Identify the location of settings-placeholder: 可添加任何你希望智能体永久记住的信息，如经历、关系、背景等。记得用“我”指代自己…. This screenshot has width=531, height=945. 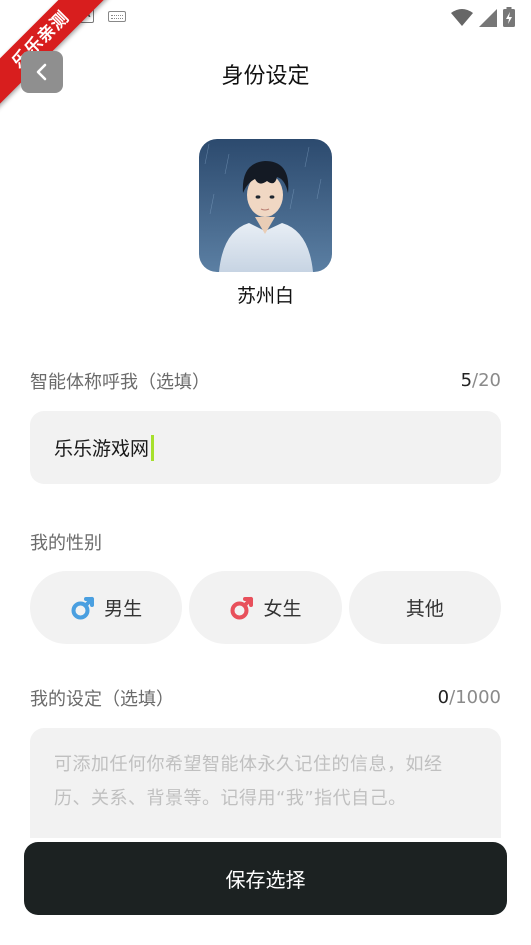
(248, 781).